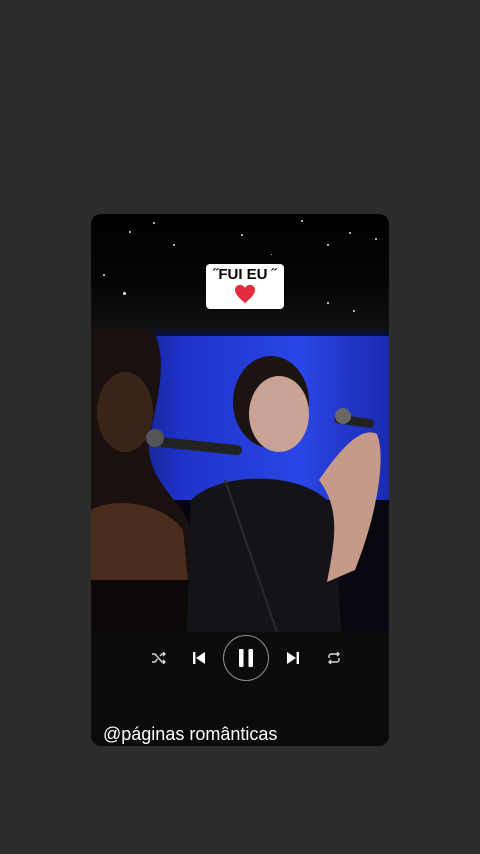 The image size is (480, 854). What do you see at coordinates (240, 689) in the screenshot?
I see `music-player-controls: @páginas românticas` at bounding box center [240, 689].